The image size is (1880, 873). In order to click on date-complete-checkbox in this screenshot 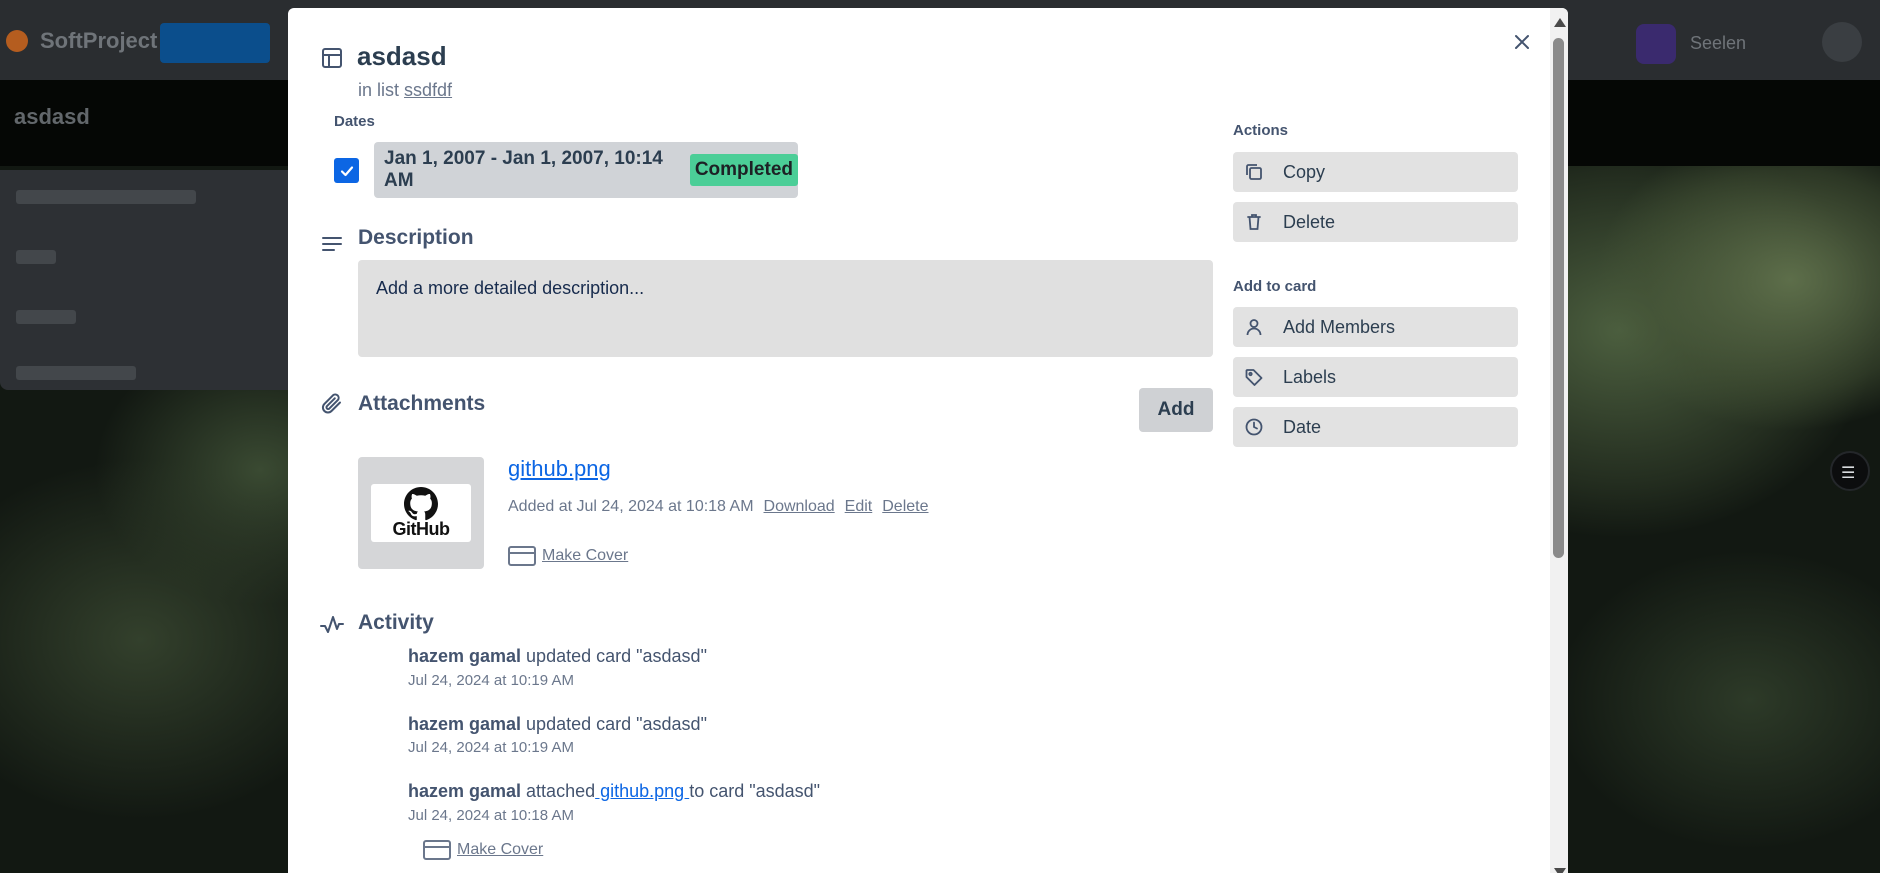, I will do `click(346, 170)`.